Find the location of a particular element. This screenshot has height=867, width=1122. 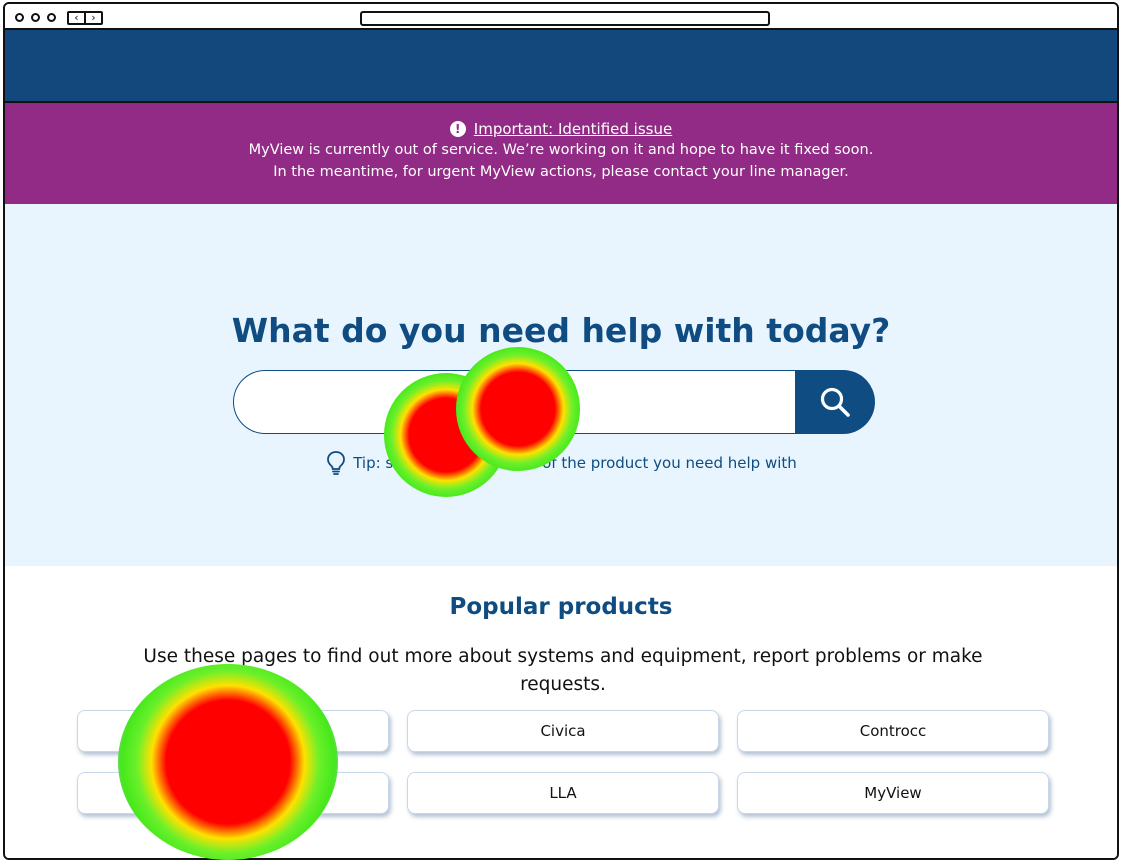

search-button is located at coordinates (835, 402).